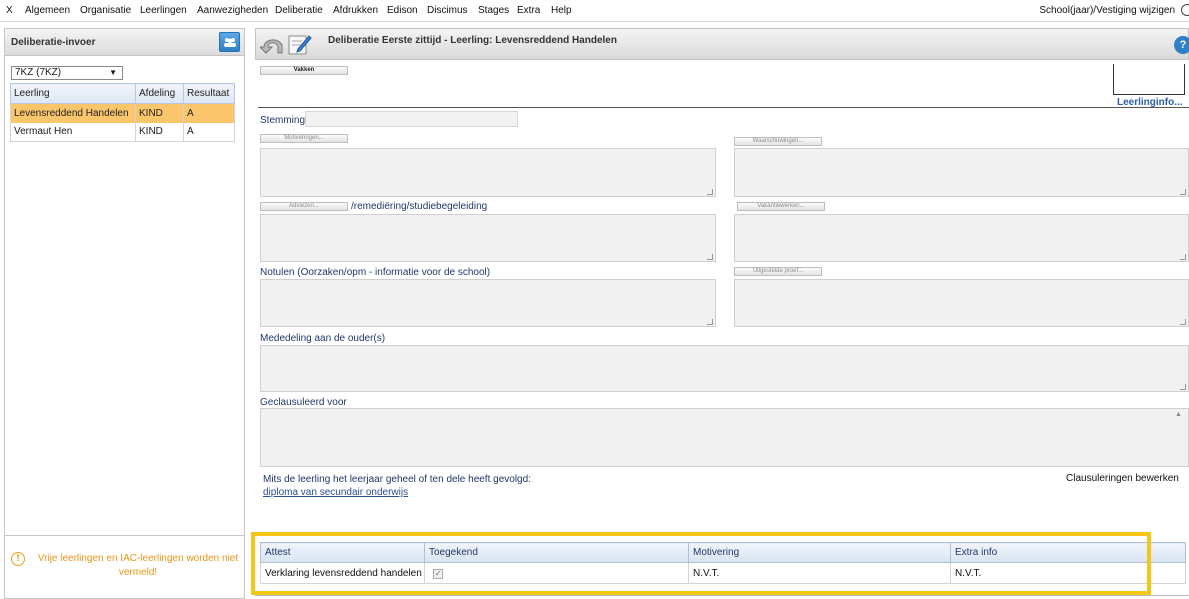 The width and height of the screenshot is (1189, 599). Describe the element at coordinates (67, 73) in the screenshot. I see `class-select: 7KZ (7KZ) ▼` at that location.